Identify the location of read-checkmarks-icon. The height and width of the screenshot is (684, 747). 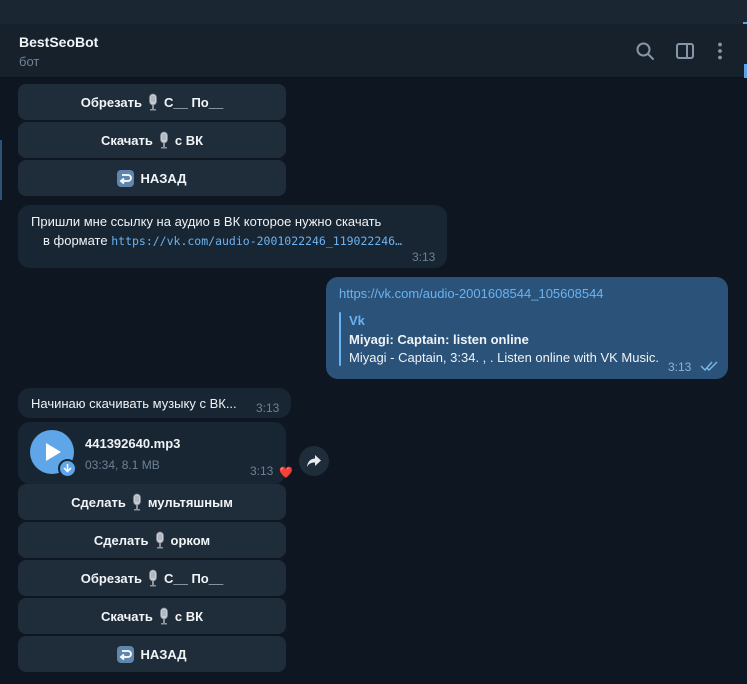
(710, 368).